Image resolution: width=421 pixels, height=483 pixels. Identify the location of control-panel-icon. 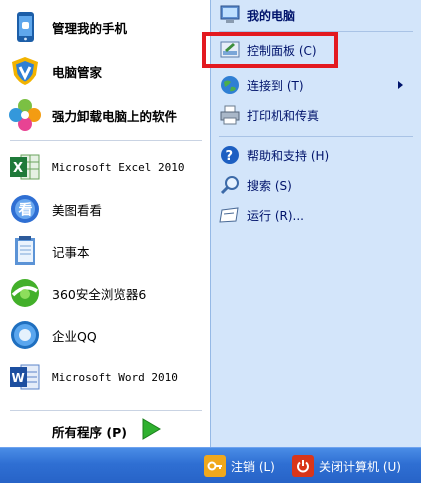
(230, 50).